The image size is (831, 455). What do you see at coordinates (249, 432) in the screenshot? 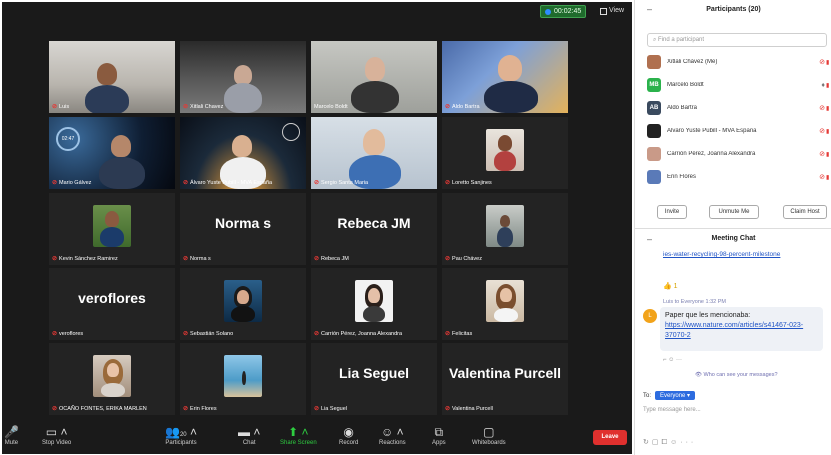
I see `chat-bubble-icon: ▬ ˄` at bounding box center [249, 432].